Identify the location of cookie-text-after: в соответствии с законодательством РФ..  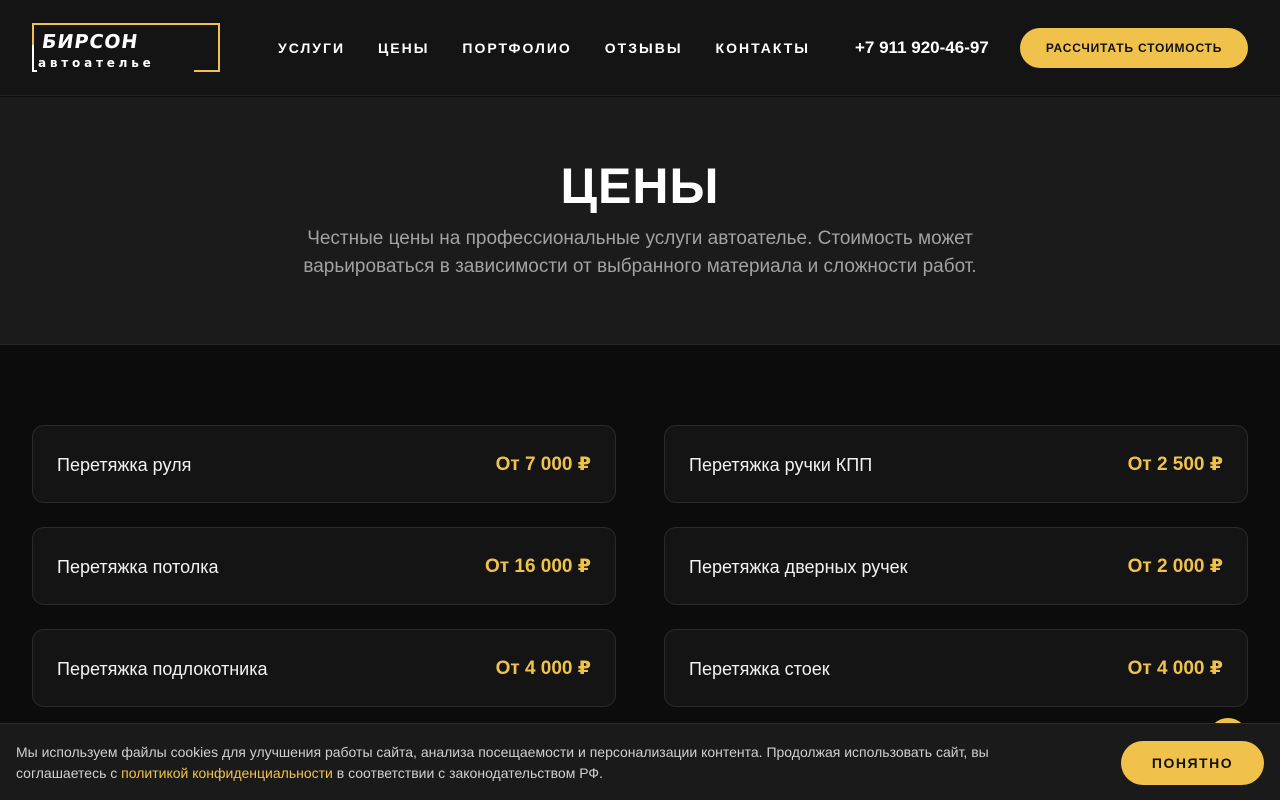
(467, 773).